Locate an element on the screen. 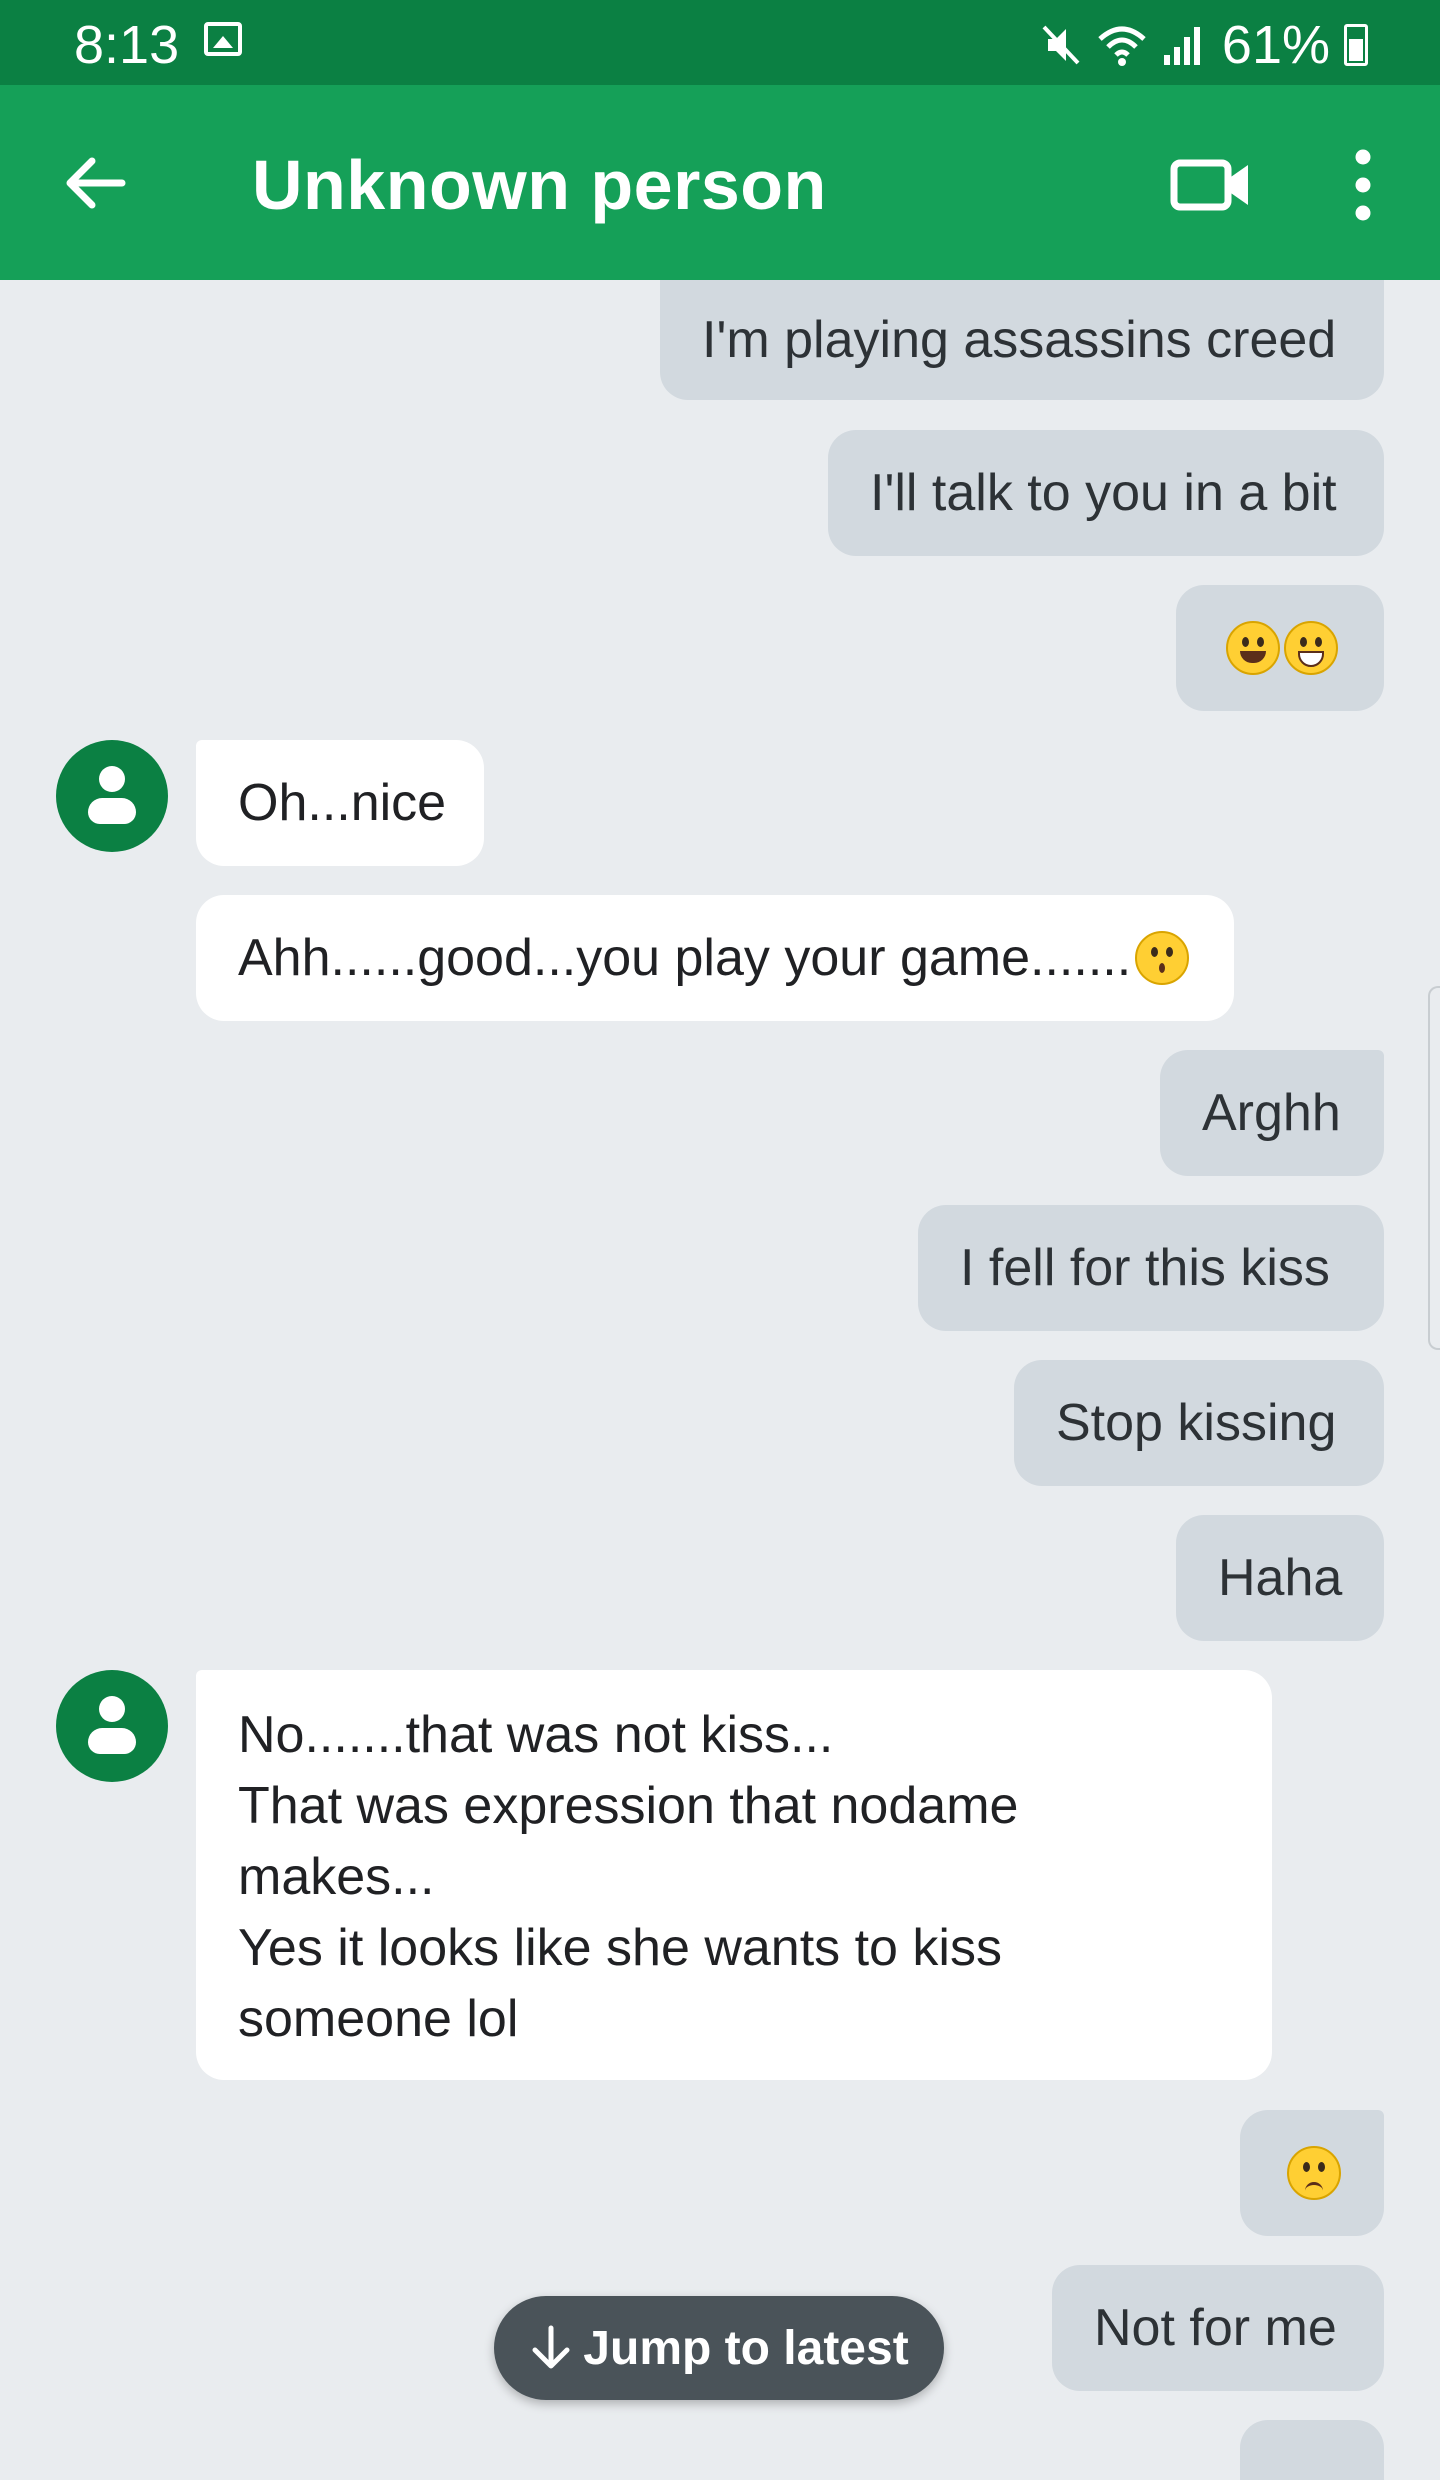 This screenshot has width=1440, height=2480. status-time: 8:13 is located at coordinates (127, 45).